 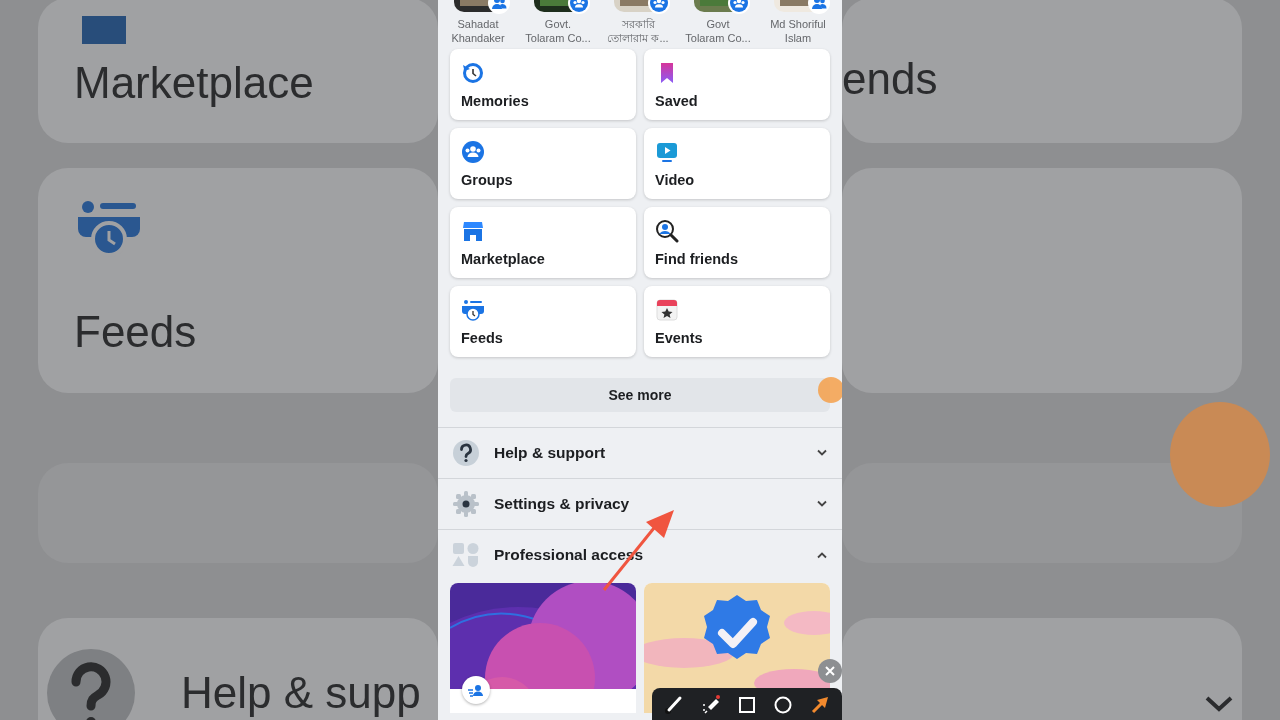 What do you see at coordinates (783, 705) in the screenshot?
I see `circle-tool` at bounding box center [783, 705].